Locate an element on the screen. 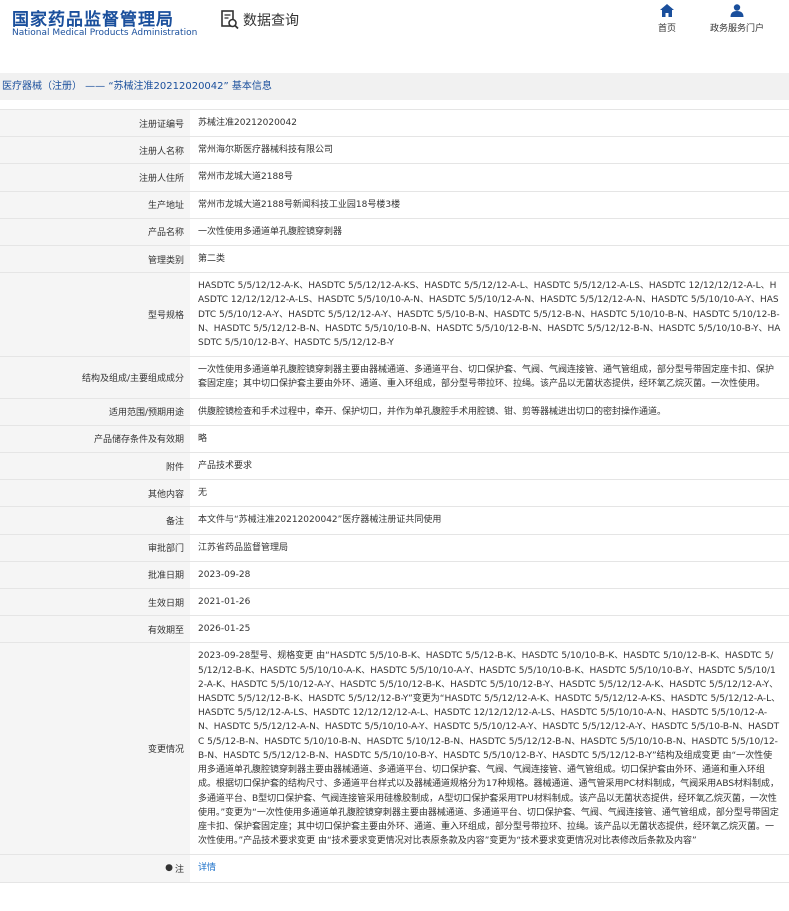 This screenshot has width=789, height=911. table-row: 备注 本文件与“苏械注准20212020042”医疗器械注册证共同使用 is located at coordinates (394, 521).